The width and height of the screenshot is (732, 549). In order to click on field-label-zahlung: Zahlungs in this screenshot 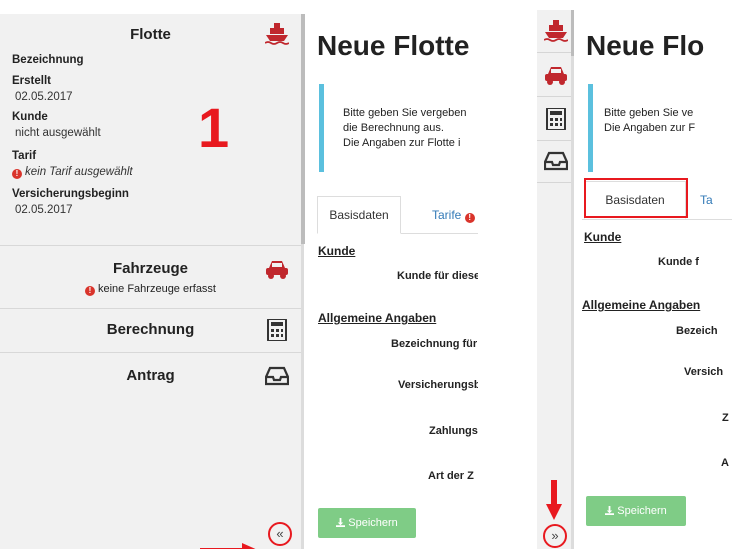, I will do `click(453, 431)`.